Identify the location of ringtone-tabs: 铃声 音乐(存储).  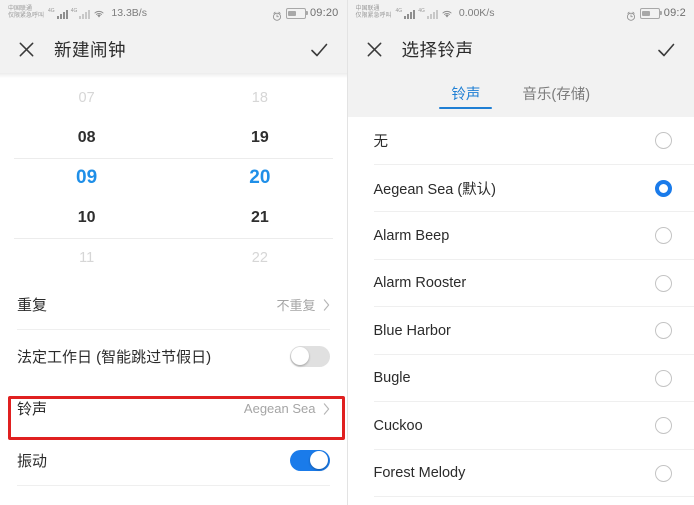
(520, 95).